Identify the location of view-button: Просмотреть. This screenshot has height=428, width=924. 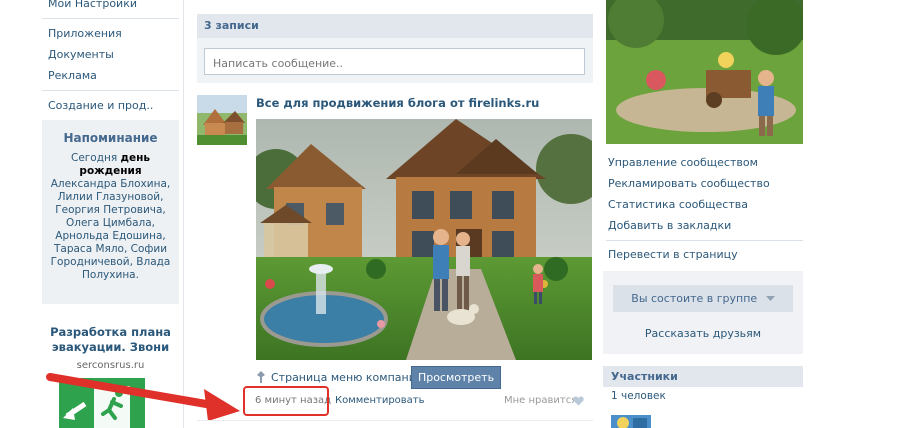
(456, 377).